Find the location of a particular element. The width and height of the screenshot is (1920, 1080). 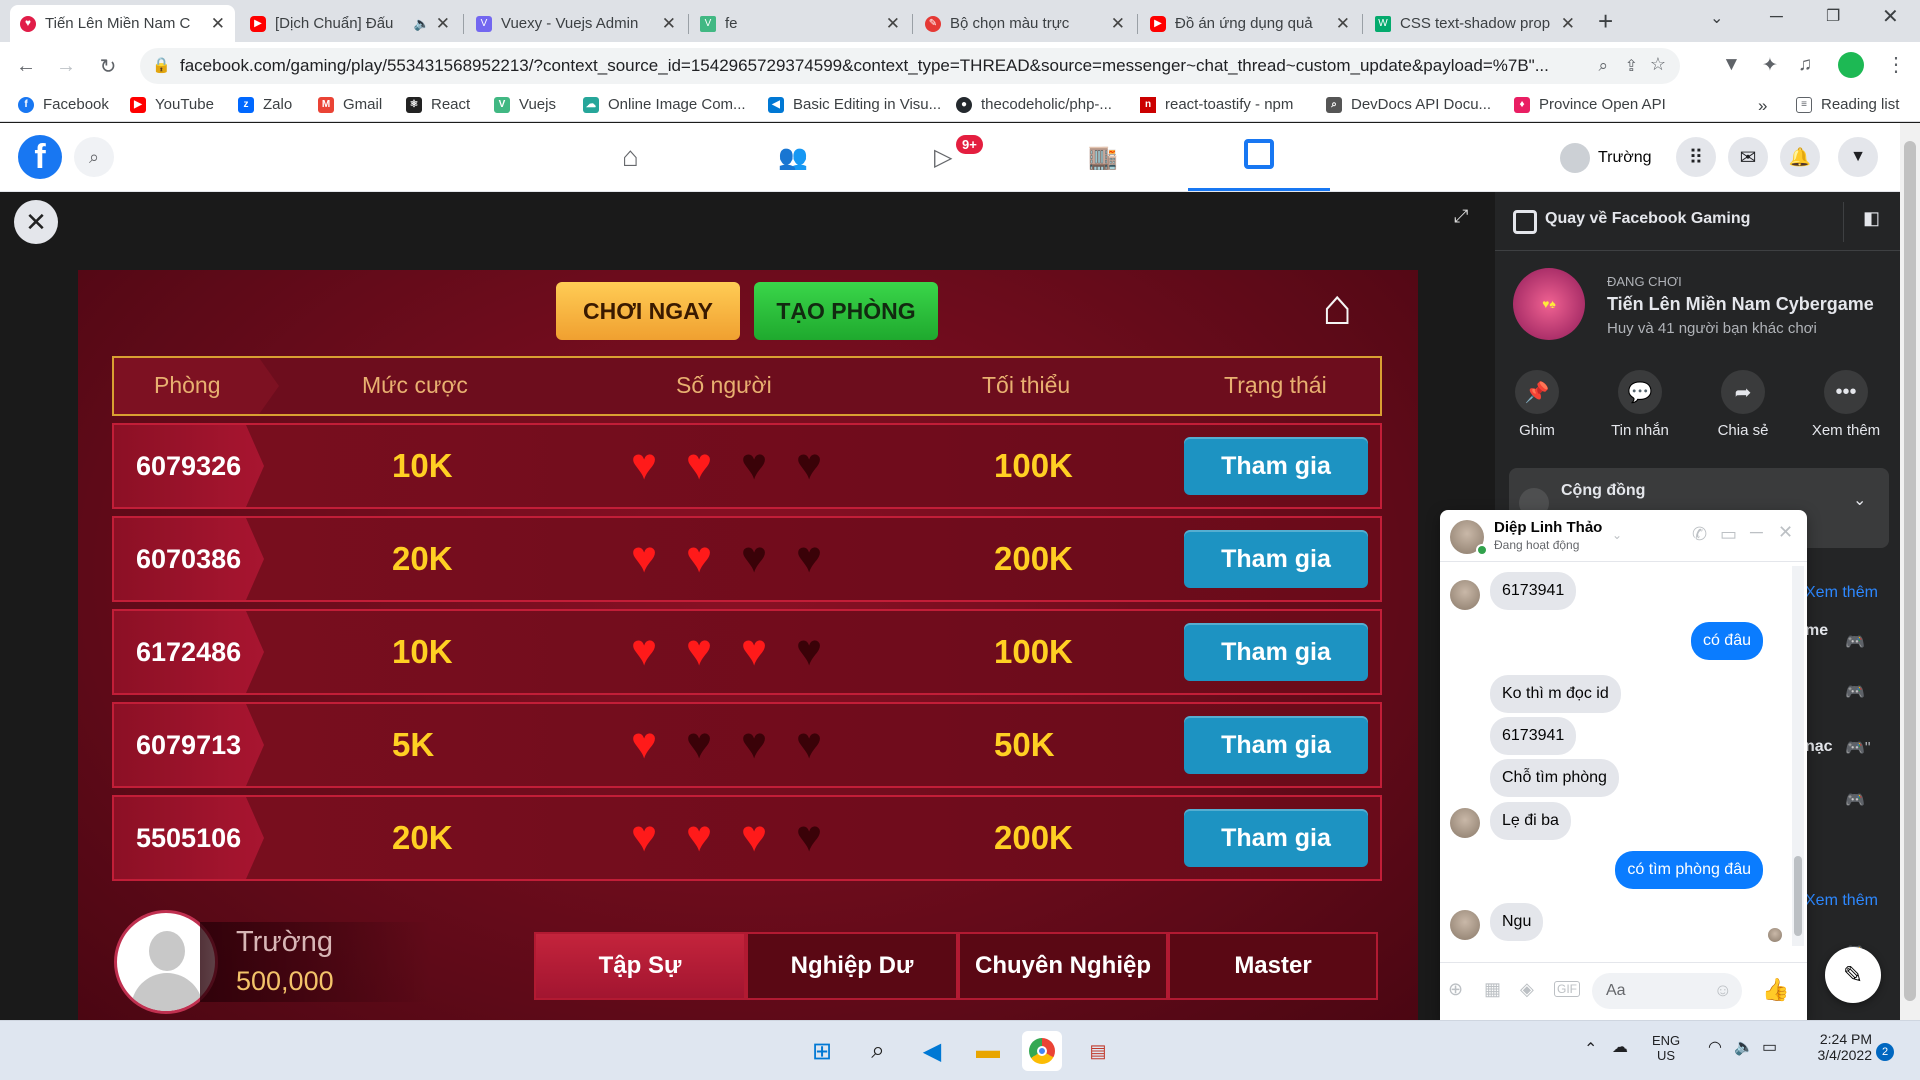

forward-button: → is located at coordinates (66, 66).